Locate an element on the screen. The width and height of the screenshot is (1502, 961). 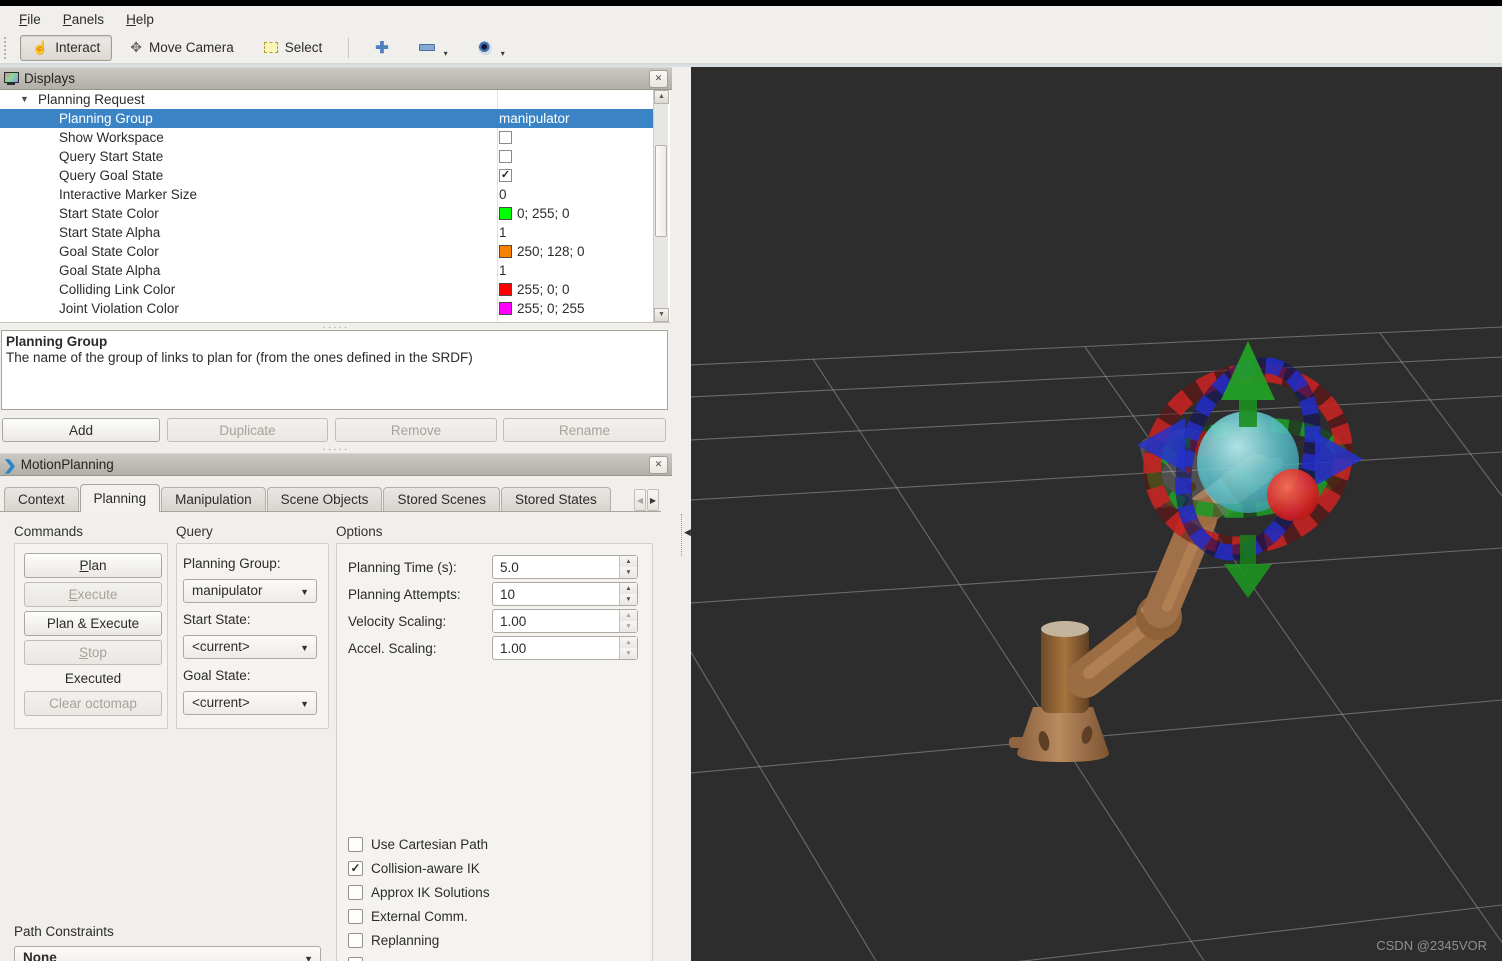
tab-planning: Planning is located at coordinates (120, 498).